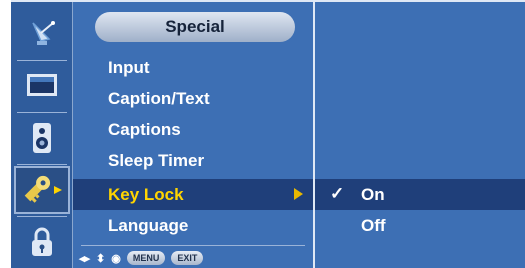 The width and height of the screenshot is (525, 268). I want to click on submenu-arrow-icon, so click(298, 194).